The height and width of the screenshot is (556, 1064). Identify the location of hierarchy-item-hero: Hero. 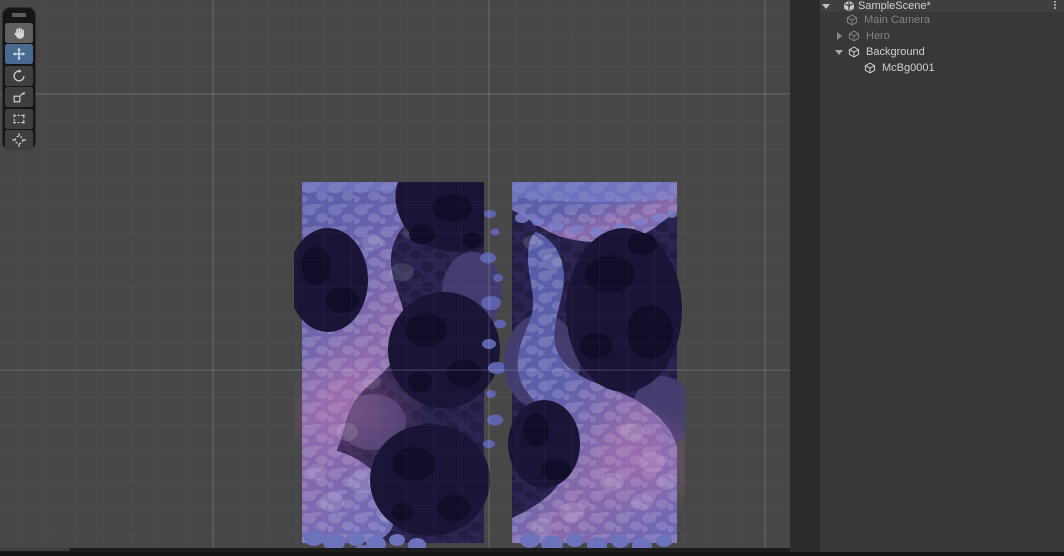
(942, 36).